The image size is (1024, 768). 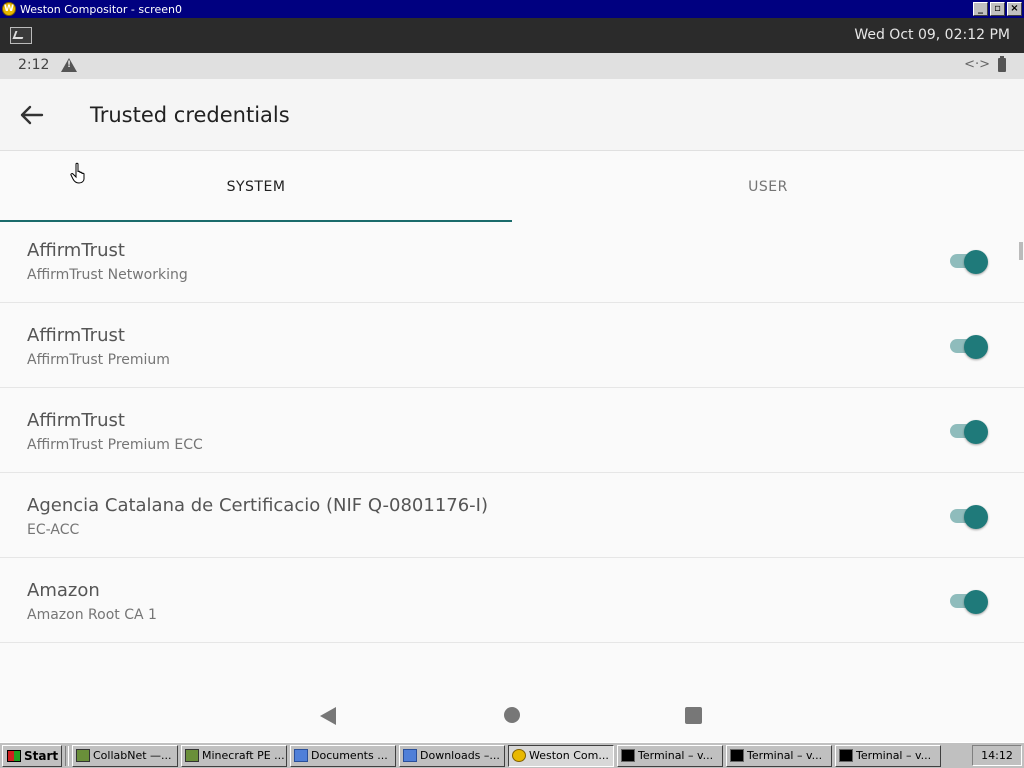 I want to click on credential-row: Amazon Amazon Root CA 1, so click(x=512, y=600).